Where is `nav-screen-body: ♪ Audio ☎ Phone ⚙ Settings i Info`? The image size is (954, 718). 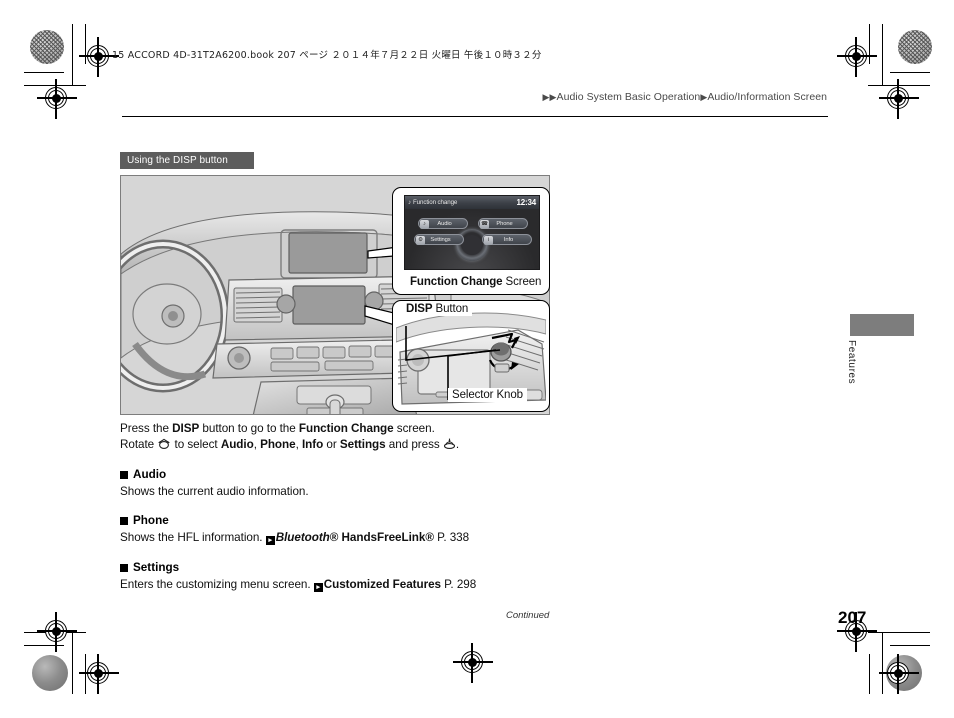
nav-screen-body: ♪ Audio ☎ Phone ⚙ Settings i Info is located at coordinates (472, 239).